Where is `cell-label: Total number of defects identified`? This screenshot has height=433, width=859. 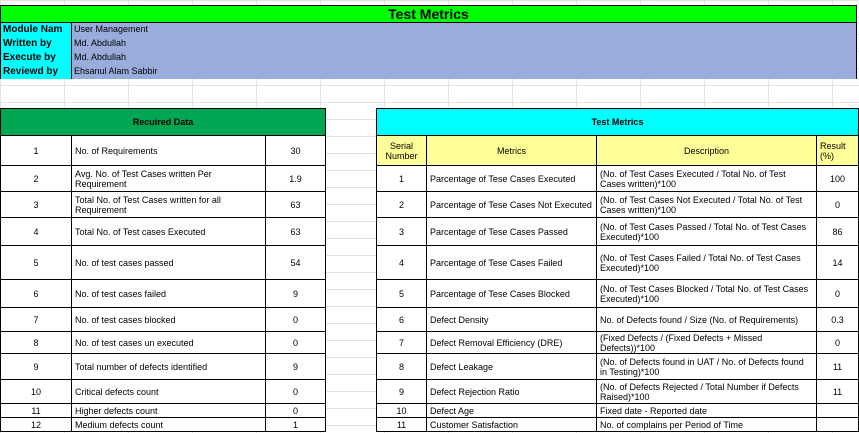 cell-label: Total number of defects identified is located at coordinates (168, 366).